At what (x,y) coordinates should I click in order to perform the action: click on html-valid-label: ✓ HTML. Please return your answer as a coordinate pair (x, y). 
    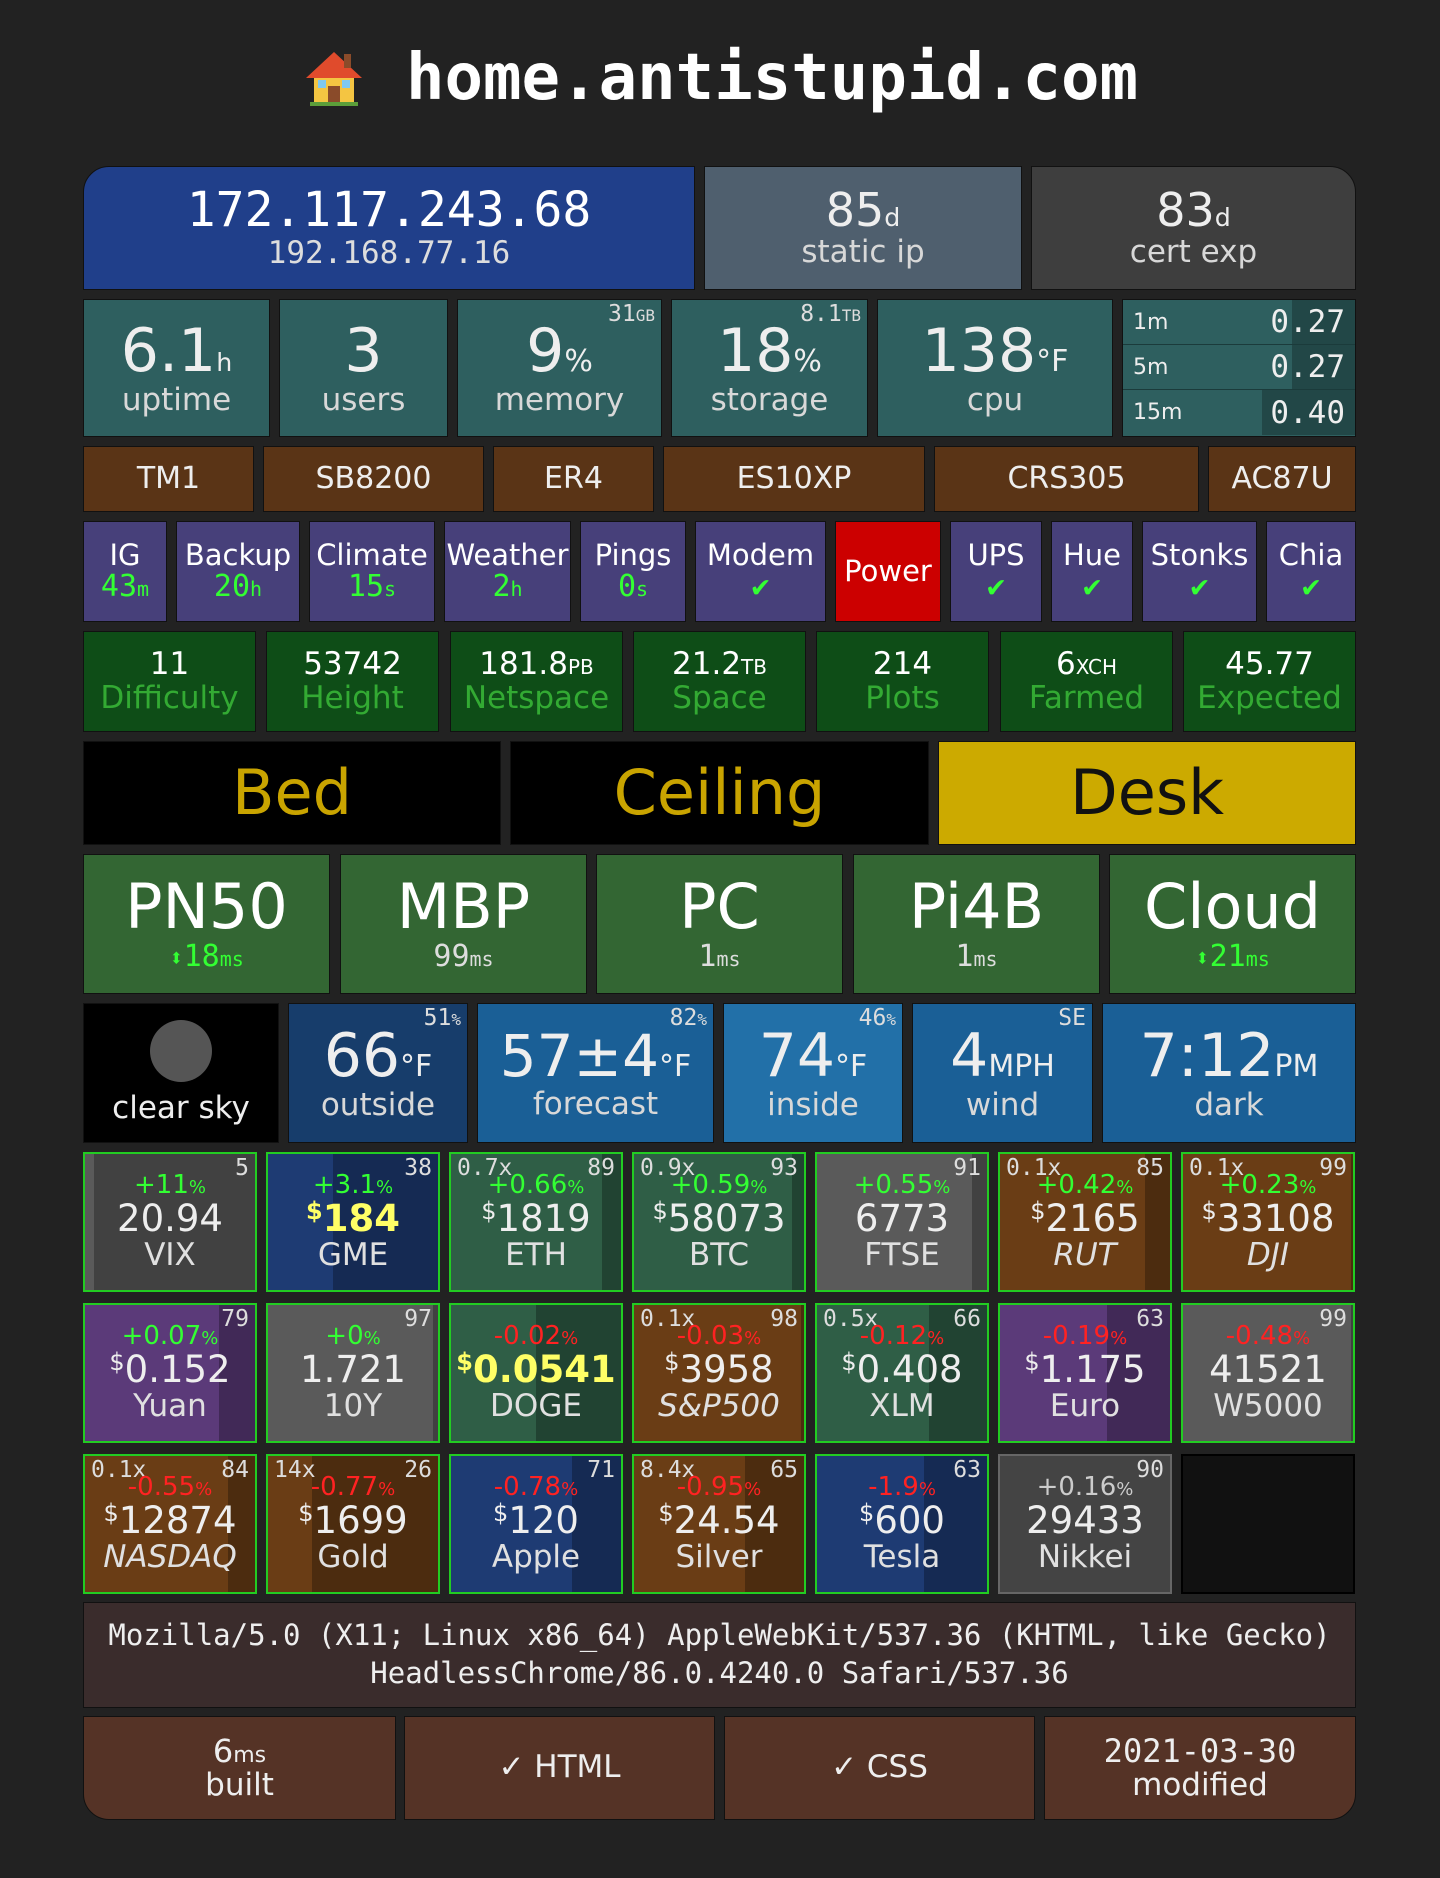
    Looking at the image, I should click on (559, 1767).